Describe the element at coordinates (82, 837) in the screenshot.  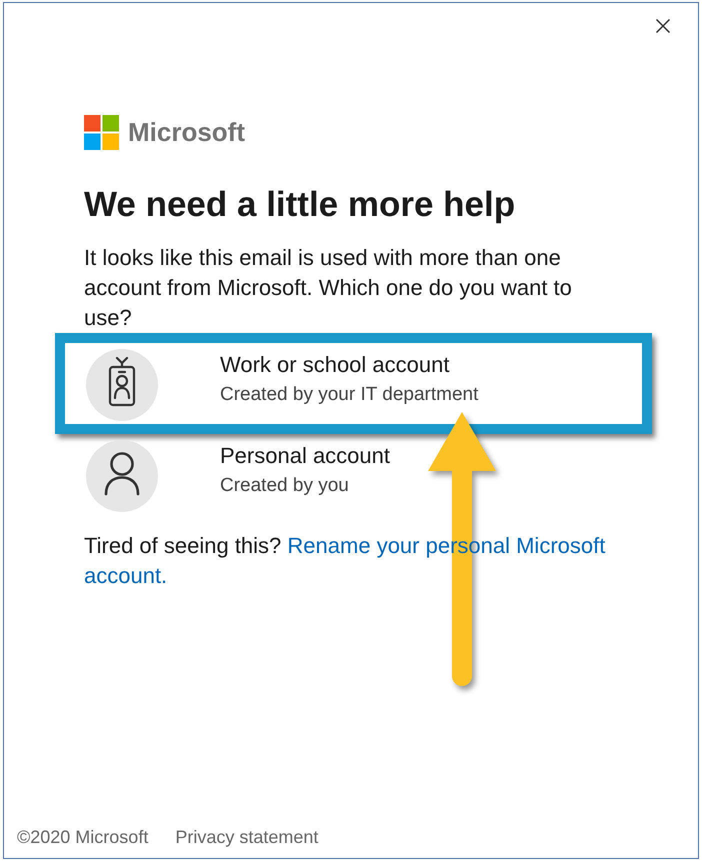
I see `copyright-text: ©2020 Microsoft` at that location.